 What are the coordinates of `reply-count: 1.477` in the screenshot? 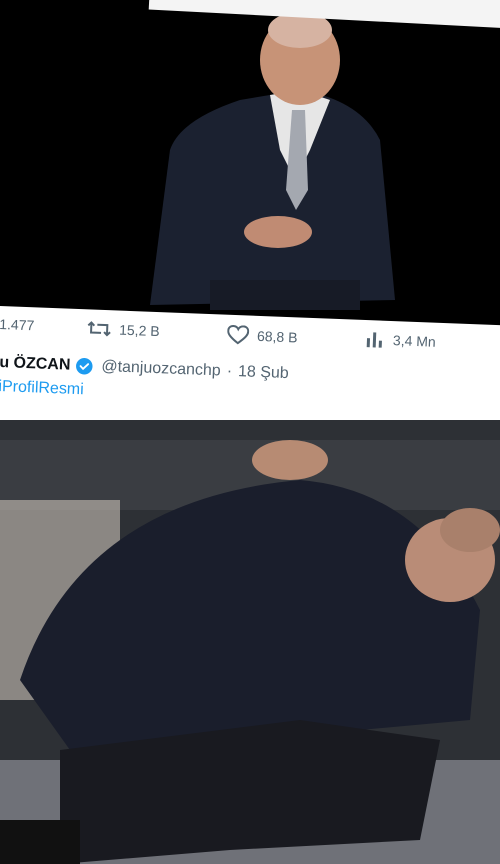 It's located at (17, 324).